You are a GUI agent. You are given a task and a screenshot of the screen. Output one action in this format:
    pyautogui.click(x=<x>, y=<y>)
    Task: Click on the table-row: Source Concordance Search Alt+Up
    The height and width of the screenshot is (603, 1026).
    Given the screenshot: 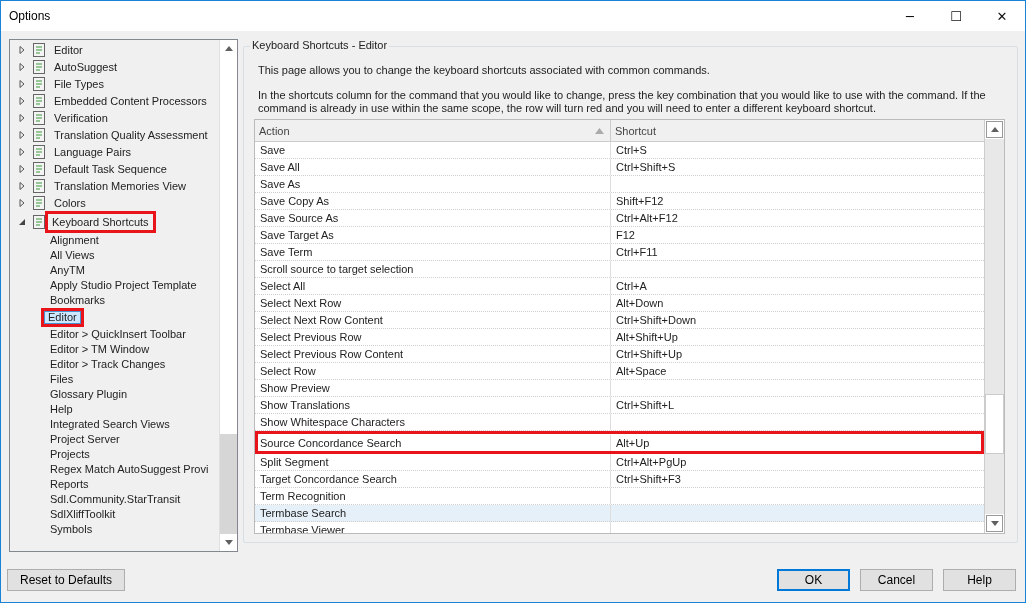 What is the action you would take?
    pyautogui.click(x=619, y=442)
    